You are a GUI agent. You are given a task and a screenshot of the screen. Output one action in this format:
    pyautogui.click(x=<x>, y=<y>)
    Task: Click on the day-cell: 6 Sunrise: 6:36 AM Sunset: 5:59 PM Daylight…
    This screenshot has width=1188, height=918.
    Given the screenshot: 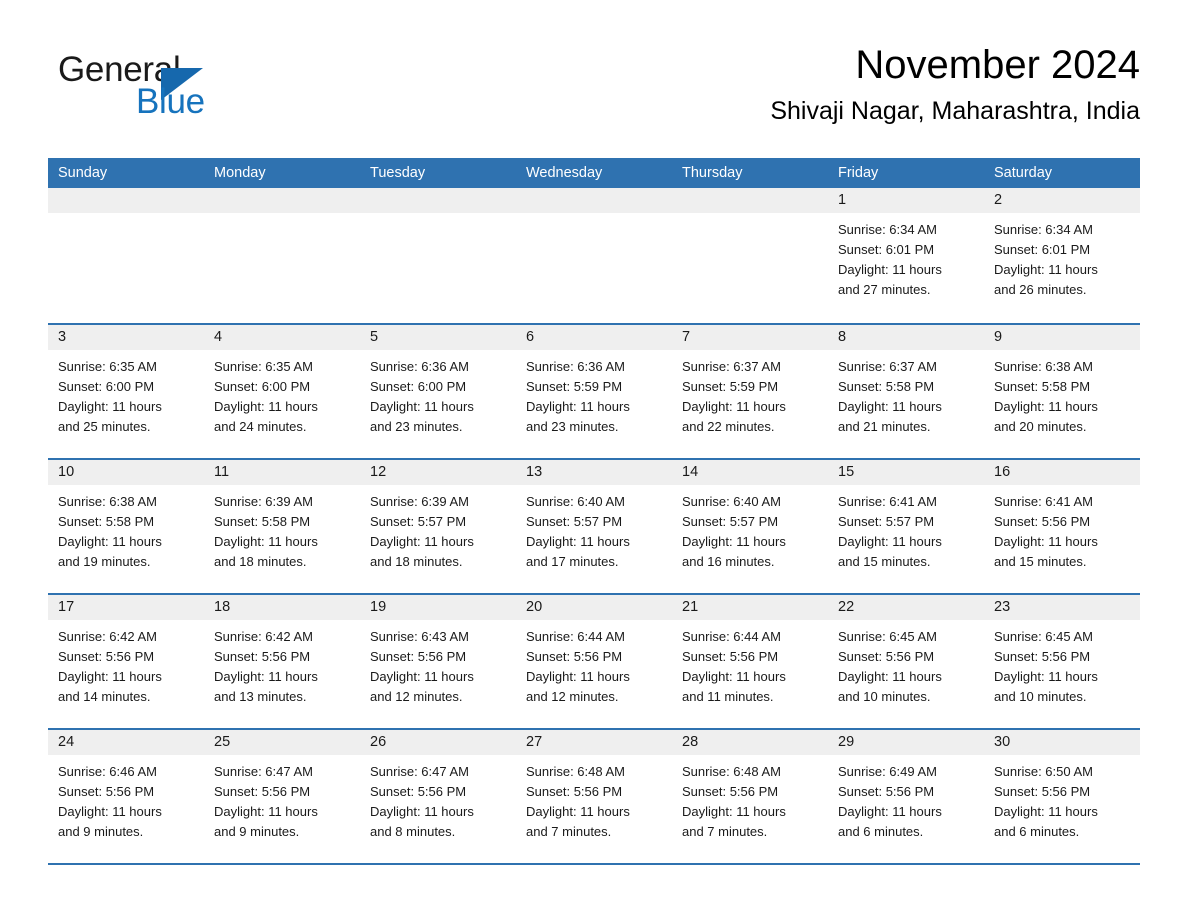 What is the action you would take?
    pyautogui.click(x=594, y=391)
    